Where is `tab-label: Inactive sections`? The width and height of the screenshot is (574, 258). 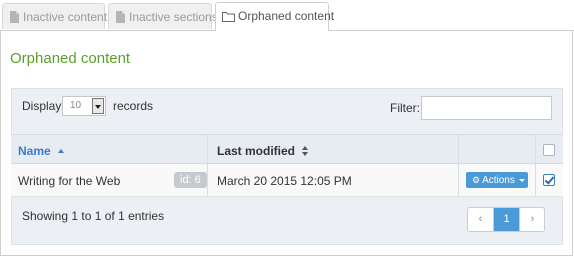 tab-label: Inactive sections is located at coordinates (173, 17).